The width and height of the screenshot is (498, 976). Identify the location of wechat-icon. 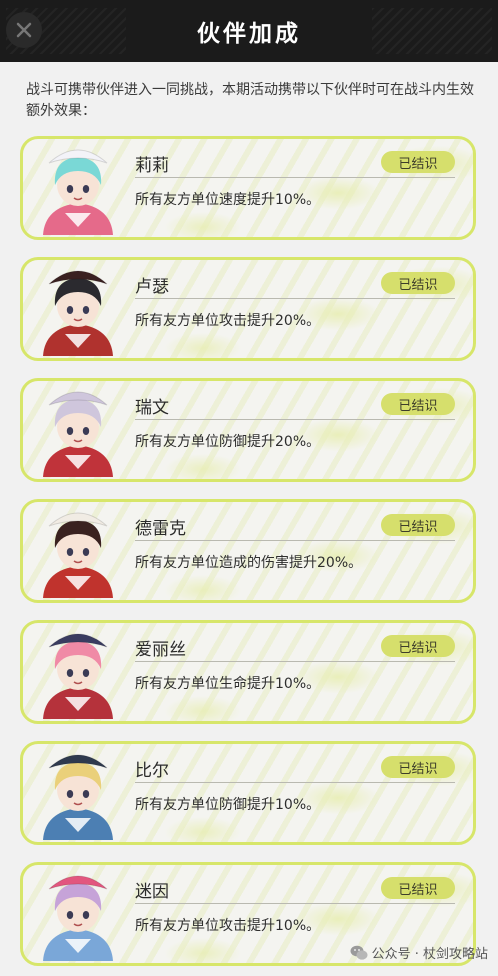
(359, 952).